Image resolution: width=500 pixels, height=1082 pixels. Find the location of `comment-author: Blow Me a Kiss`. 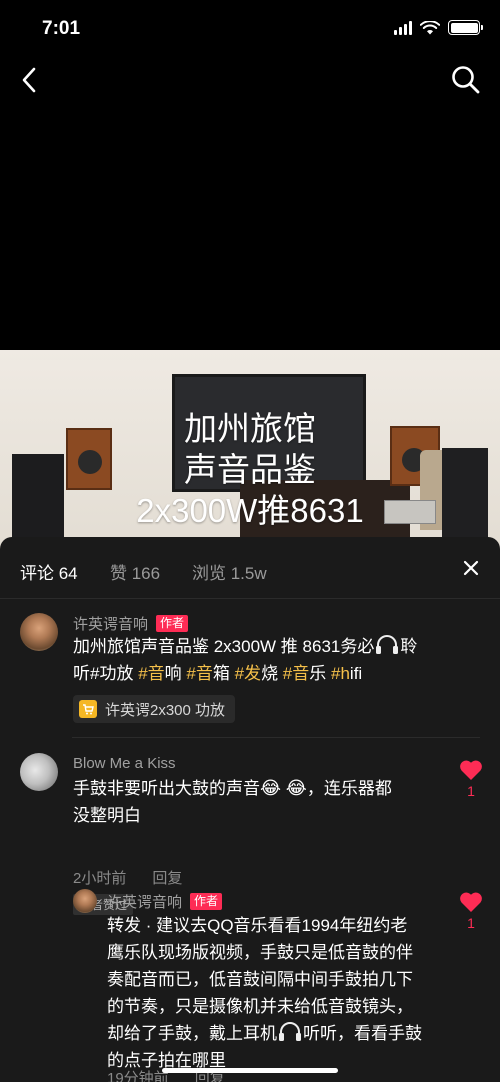

comment-author: Blow Me a Kiss is located at coordinates (124, 763).